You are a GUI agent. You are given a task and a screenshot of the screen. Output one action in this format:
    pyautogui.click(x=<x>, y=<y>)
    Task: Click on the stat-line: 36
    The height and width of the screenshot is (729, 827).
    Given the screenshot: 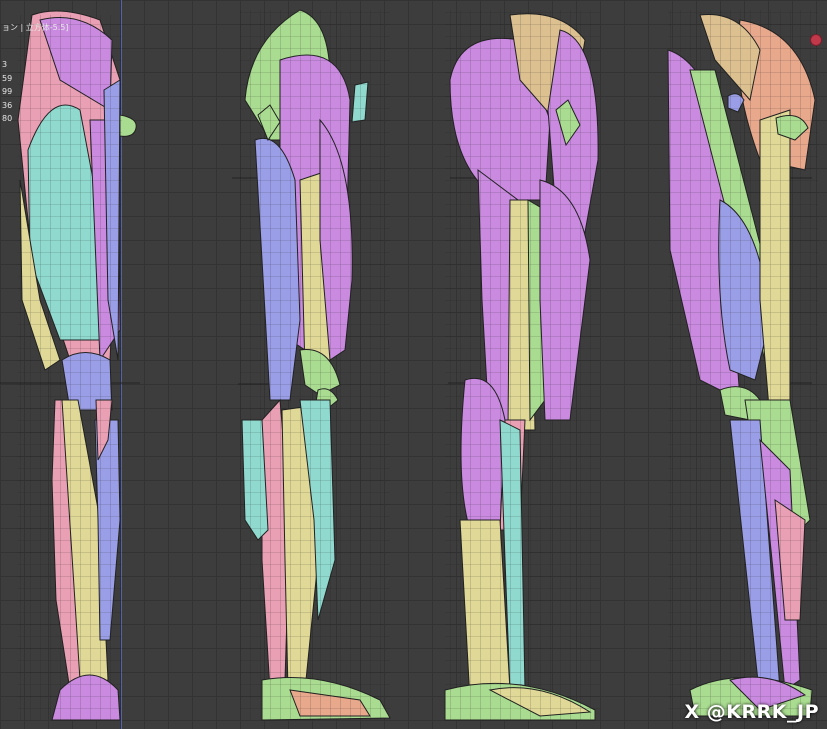 What is the action you would take?
    pyautogui.click(x=7, y=105)
    